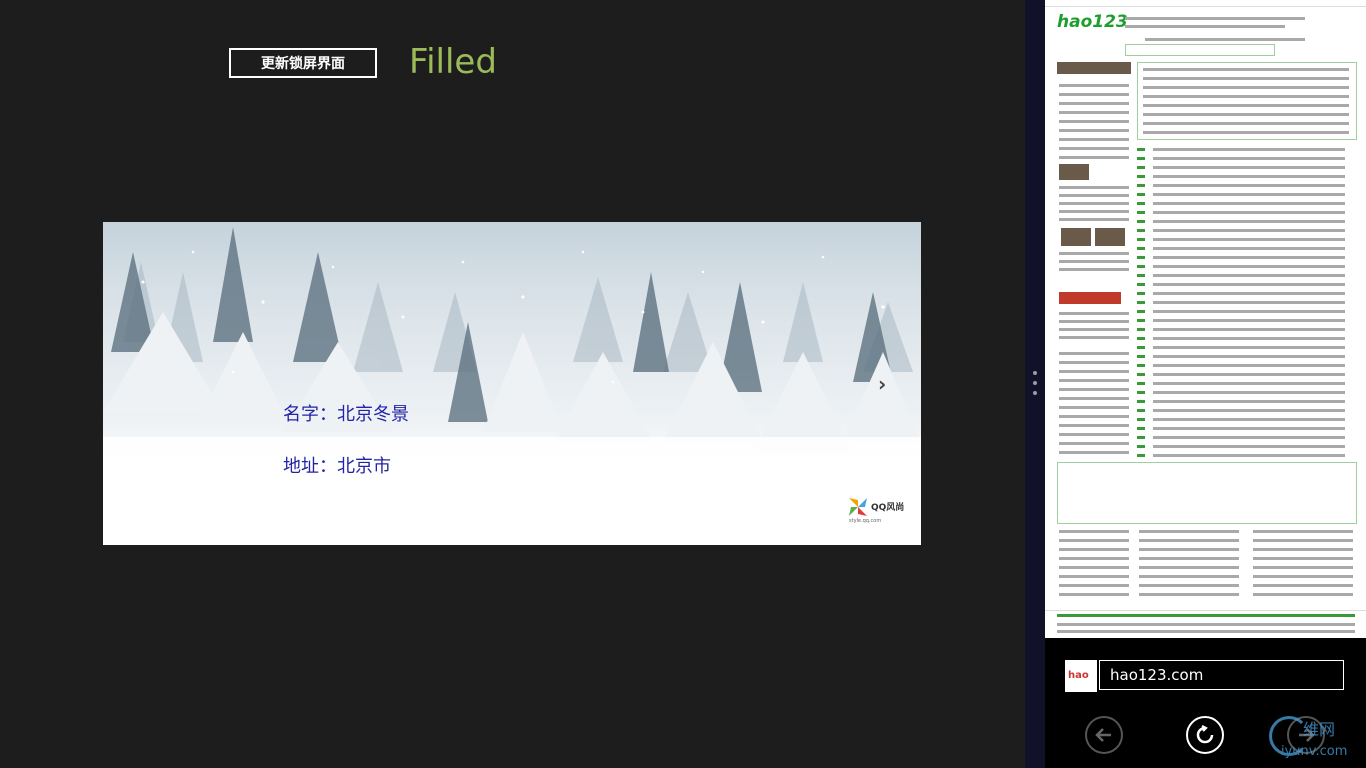  I want to click on pinwheel-icon, so click(858, 507).